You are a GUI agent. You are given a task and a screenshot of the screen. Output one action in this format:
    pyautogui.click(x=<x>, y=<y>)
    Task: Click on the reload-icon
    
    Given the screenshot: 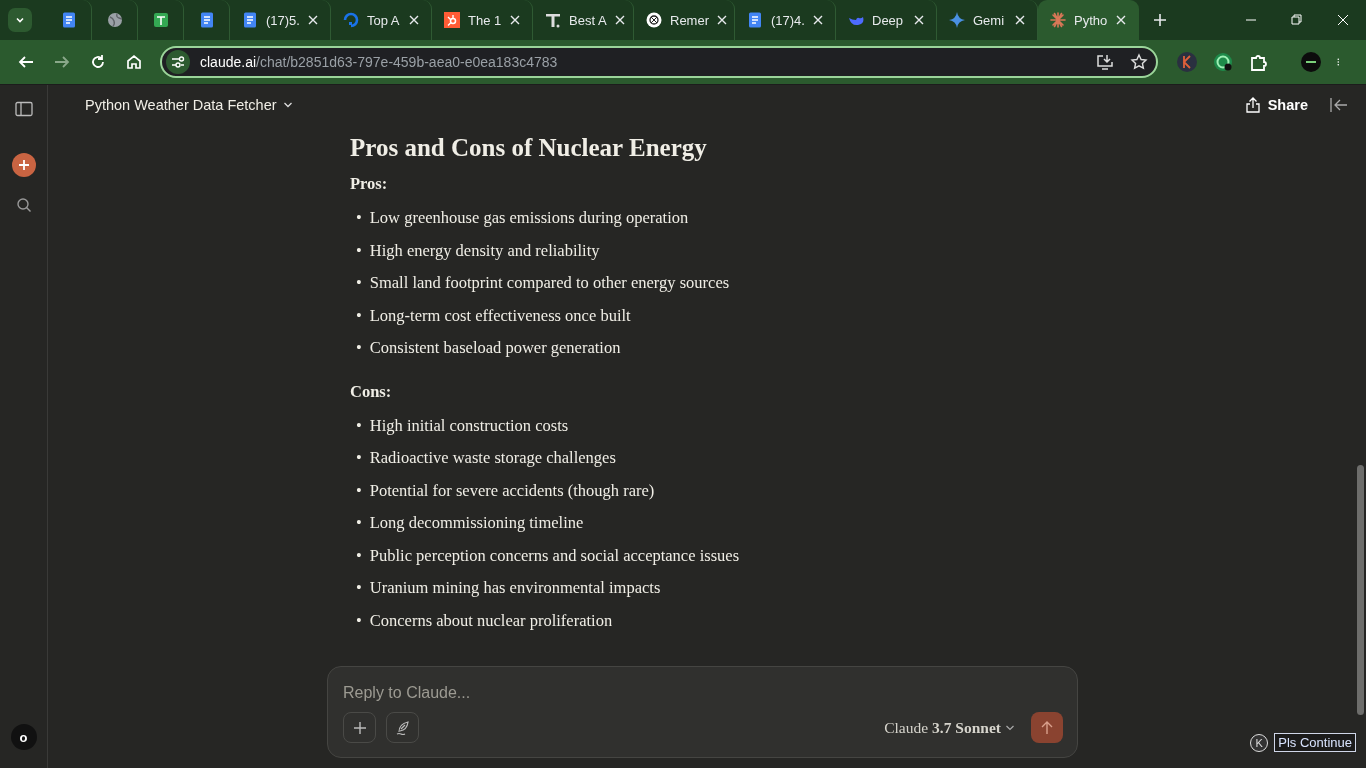 What is the action you would take?
    pyautogui.click(x=98, y=62)
    